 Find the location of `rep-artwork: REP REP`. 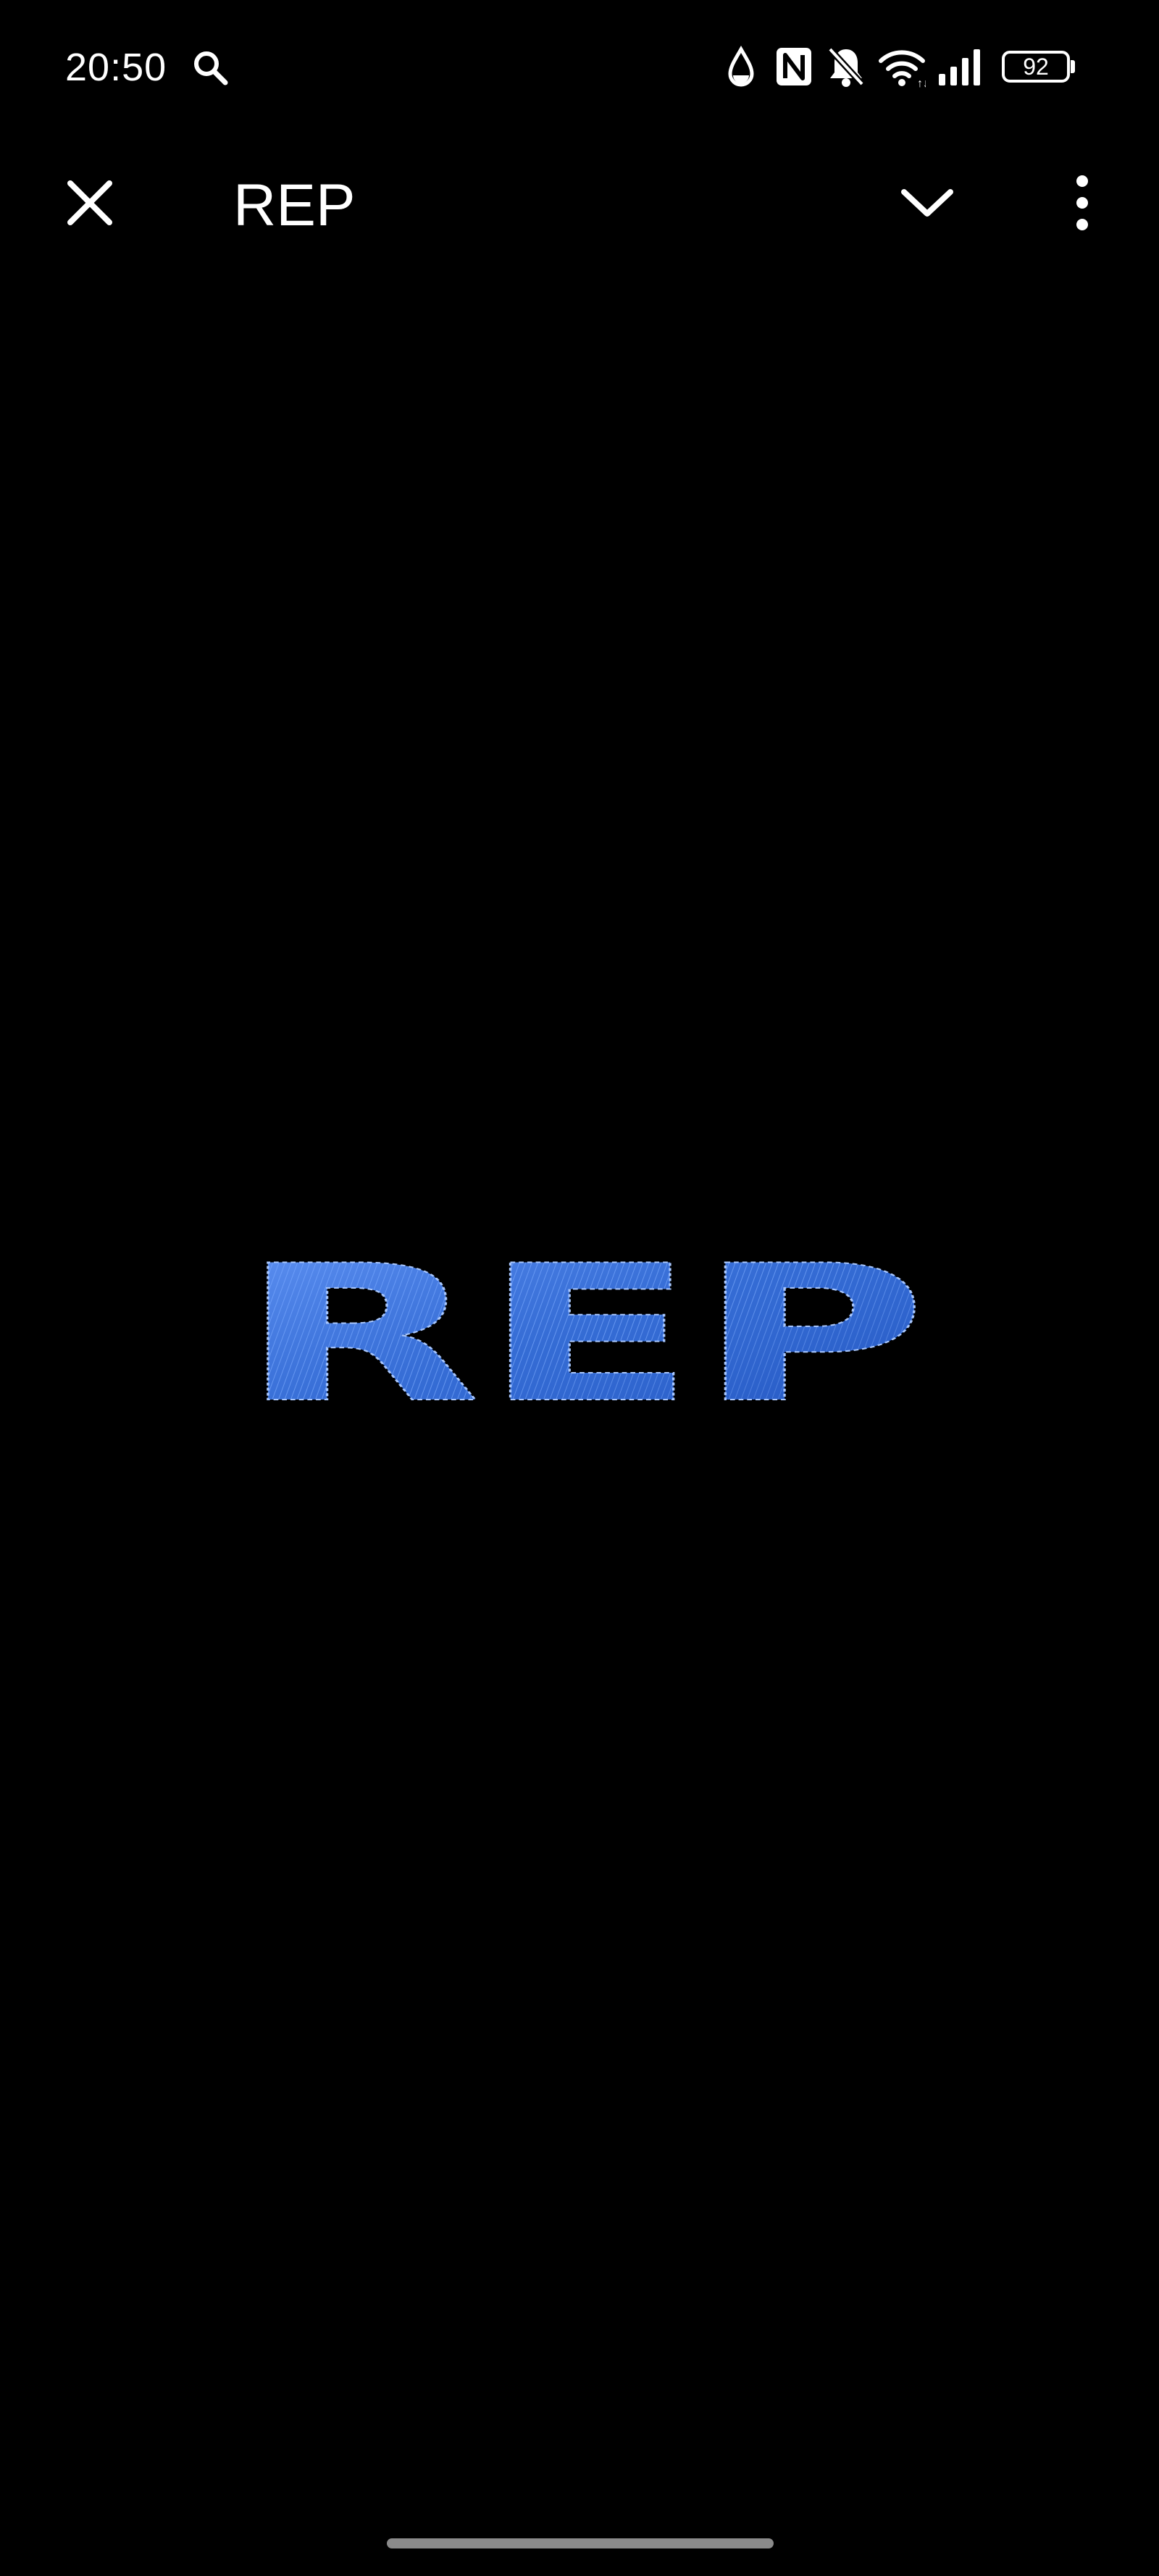

rep-artwork: REP REP is located at coordinates (583, 1329).